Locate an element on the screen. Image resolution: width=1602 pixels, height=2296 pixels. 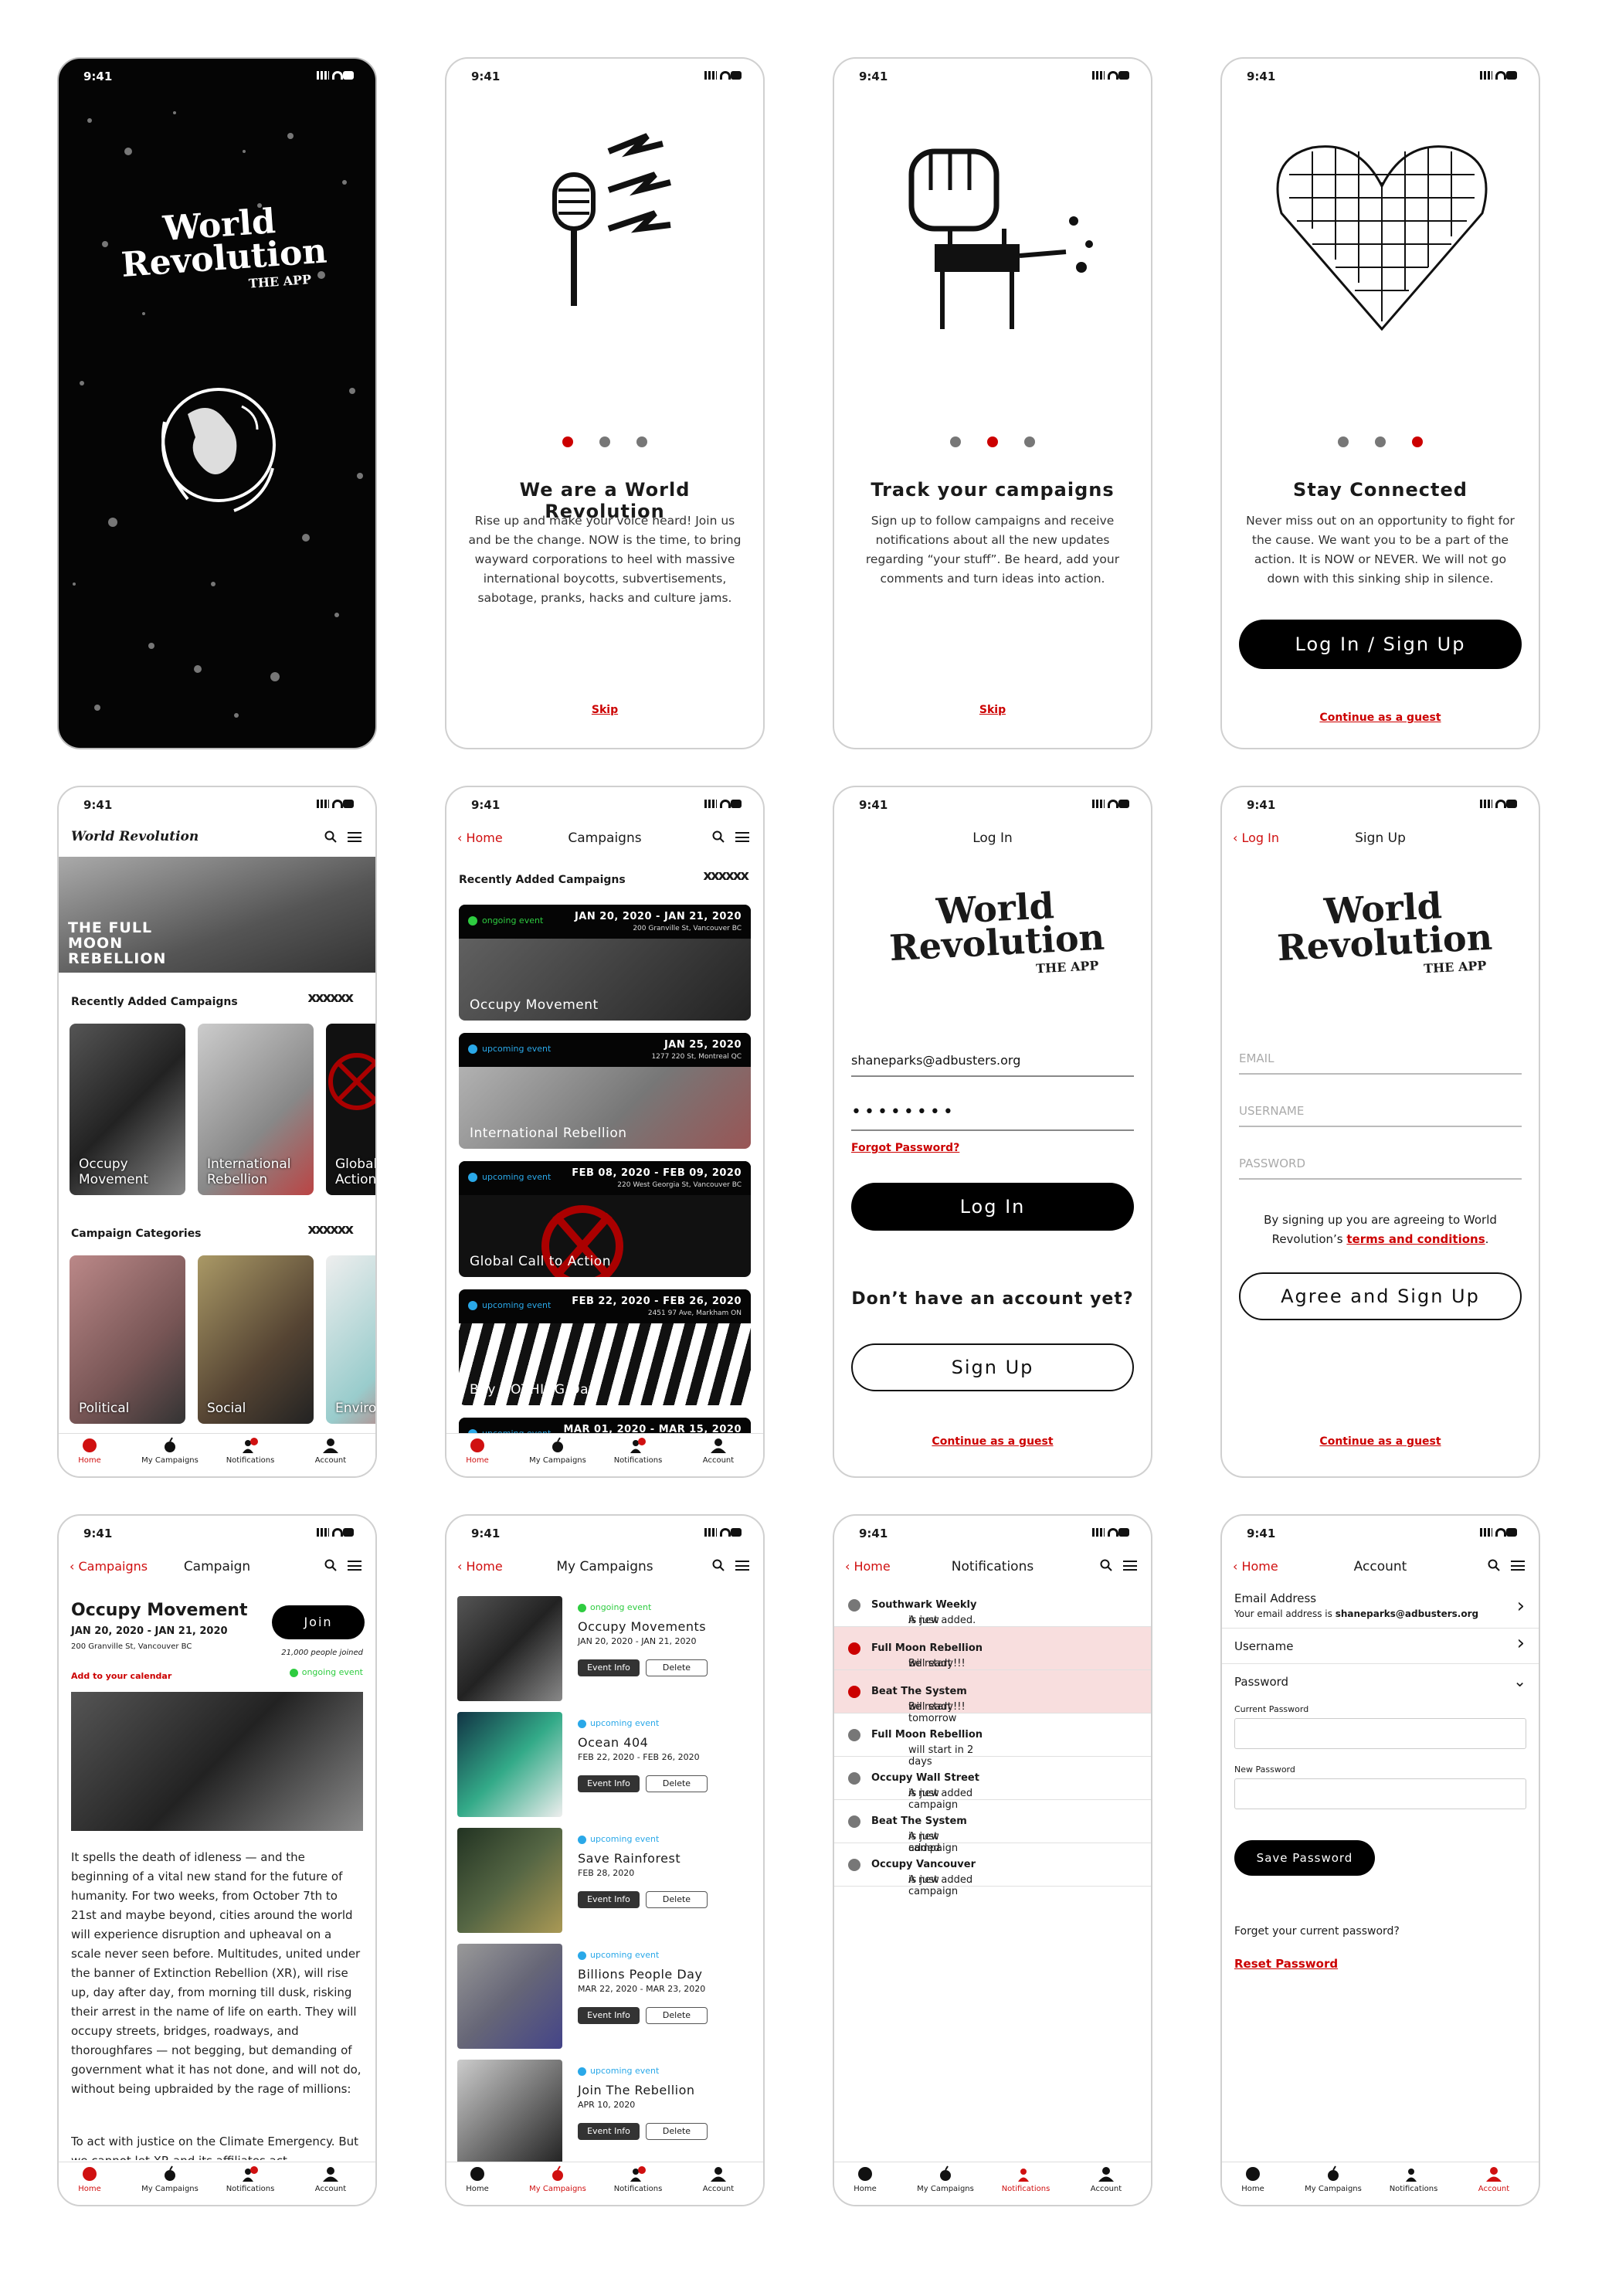
notification-item: Full Moon Rebellion will start in 2 days is located at coordinates (993, 1741).